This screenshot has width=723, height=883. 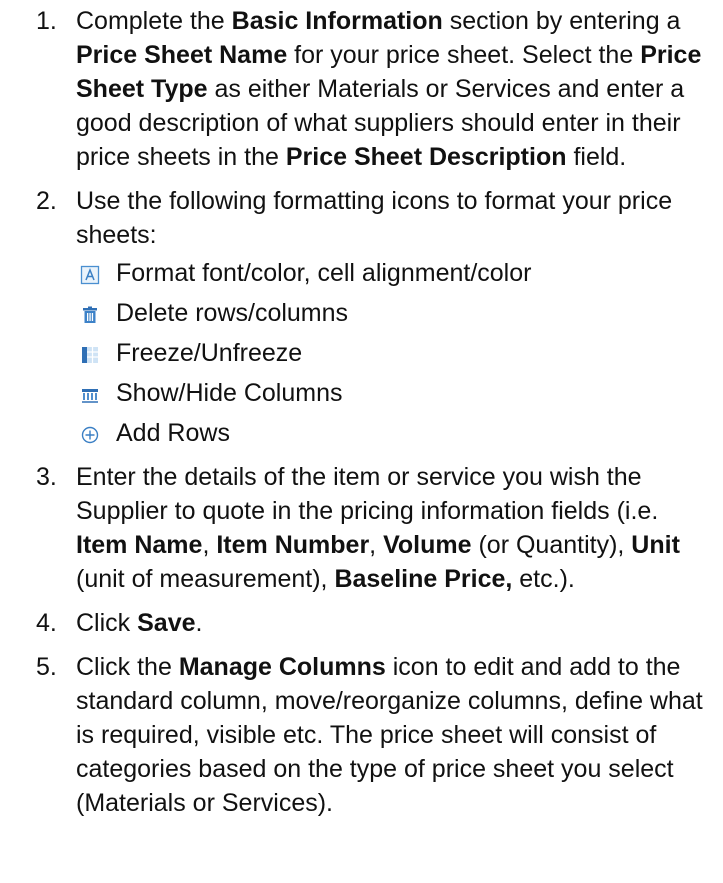 What do you see at coordinates (205, 579) in the screenshot?
I see `text-run: (unit of measurement),` at bounding box center [205, 579].